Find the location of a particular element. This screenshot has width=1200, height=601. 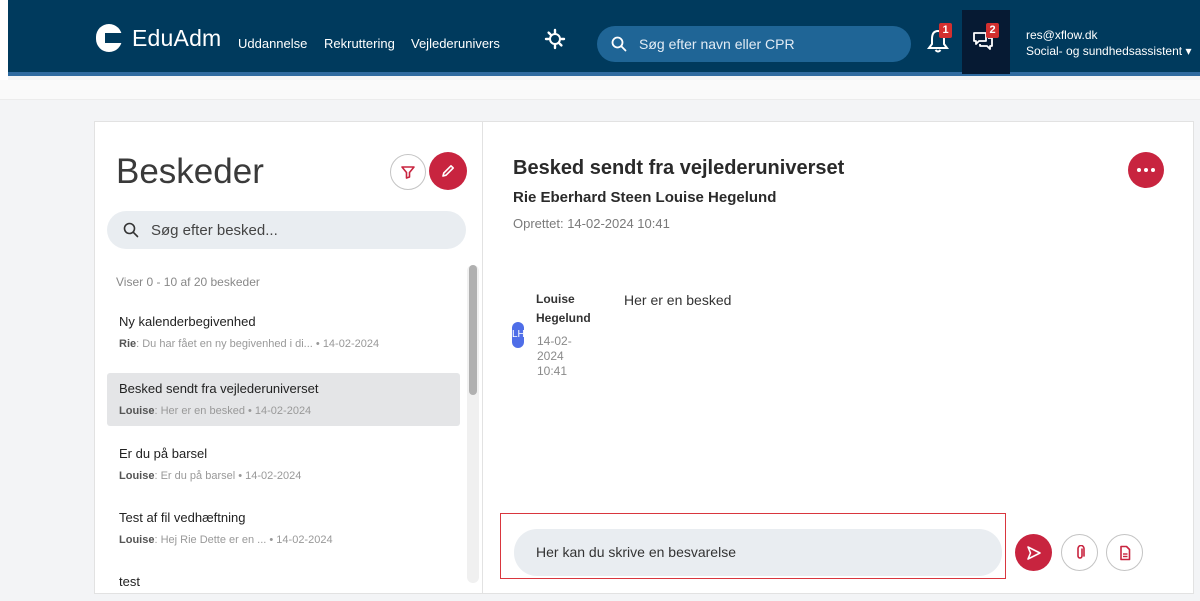

attach-file-button is located at coordinates (1079, 552).